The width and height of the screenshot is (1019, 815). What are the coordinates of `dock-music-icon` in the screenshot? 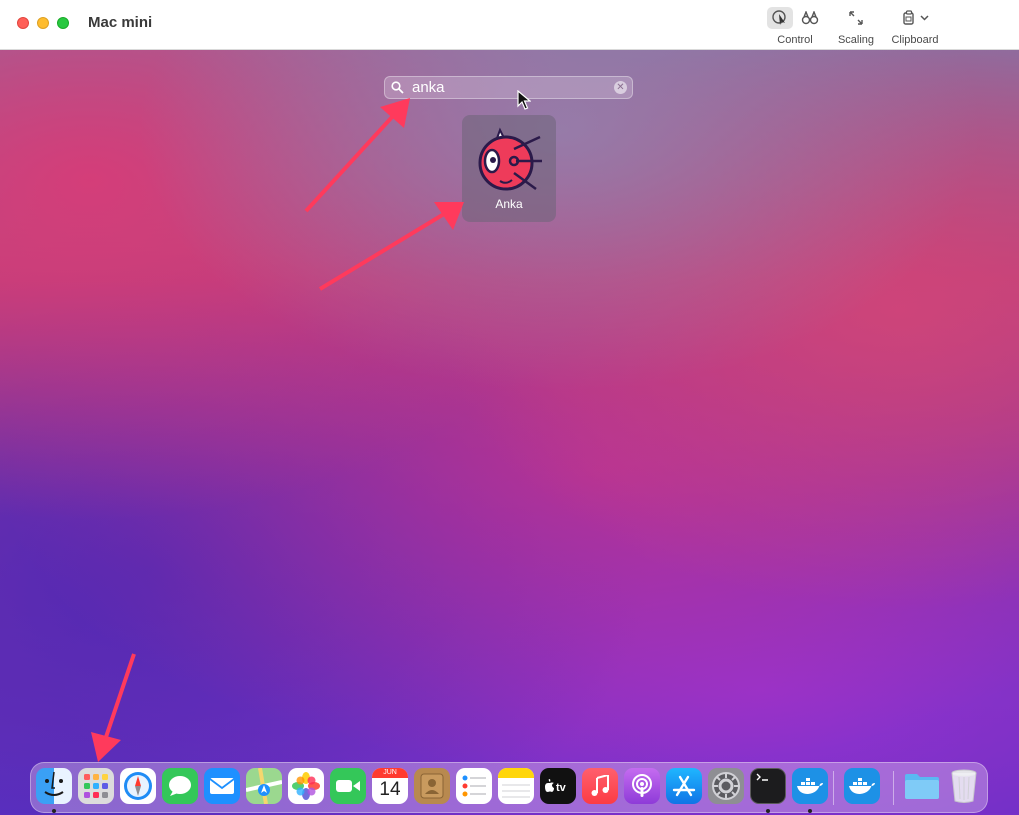 It's located at (600, 786).